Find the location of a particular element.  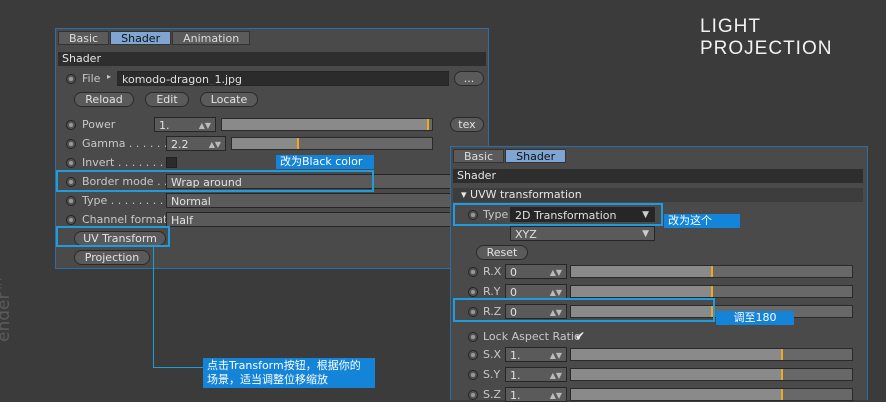

file-path-field: komodo-dragon_1.jpg is located at coordinates (283, 78).